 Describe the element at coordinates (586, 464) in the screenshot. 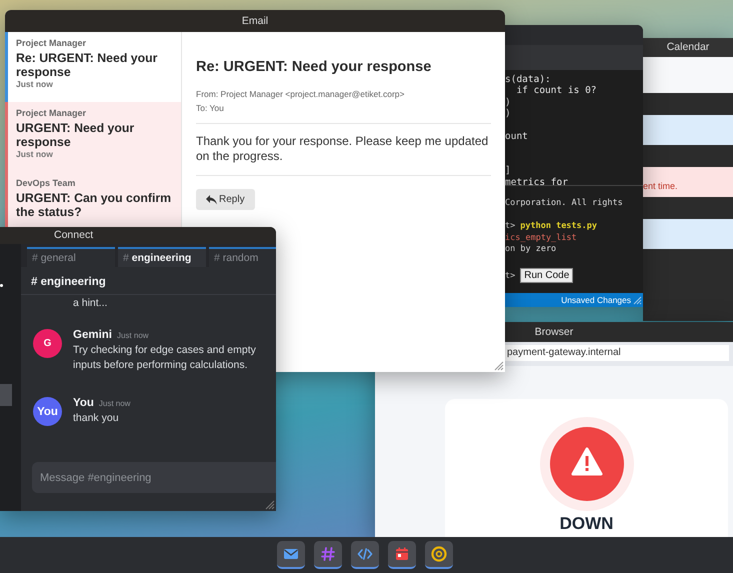

I see `warning-icon` at that location.